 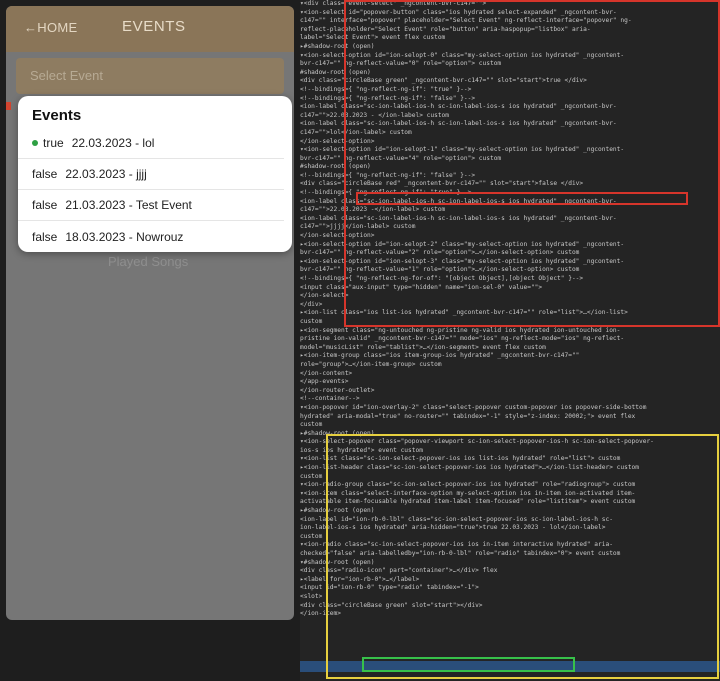 I want to click on event-select: Select Event, so click(x=150, y=76).